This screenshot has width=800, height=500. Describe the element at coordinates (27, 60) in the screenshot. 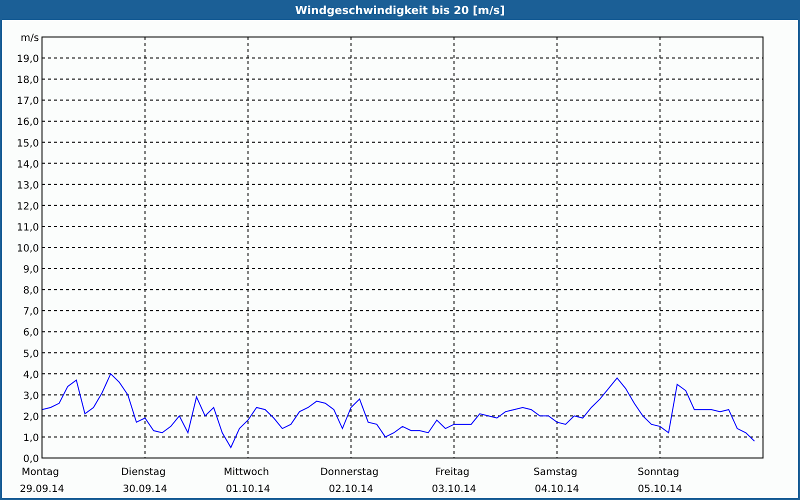

I see `y-tick-label: 19,0` at that location.